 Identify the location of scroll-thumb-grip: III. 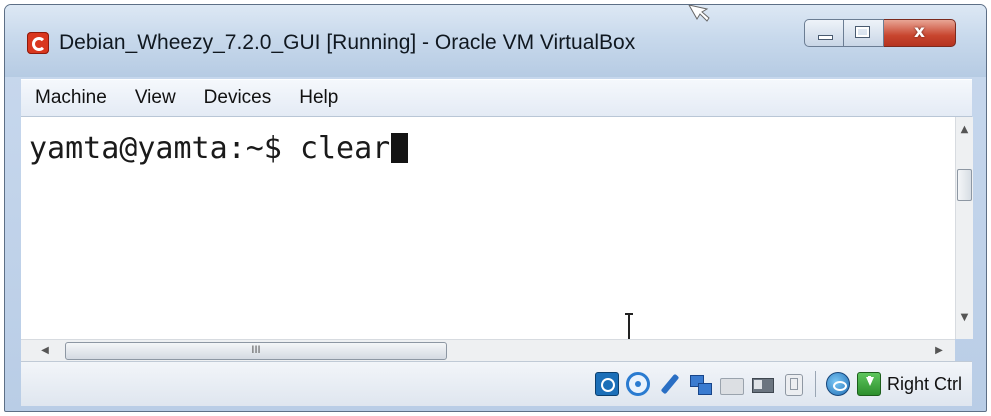
(256, 350).